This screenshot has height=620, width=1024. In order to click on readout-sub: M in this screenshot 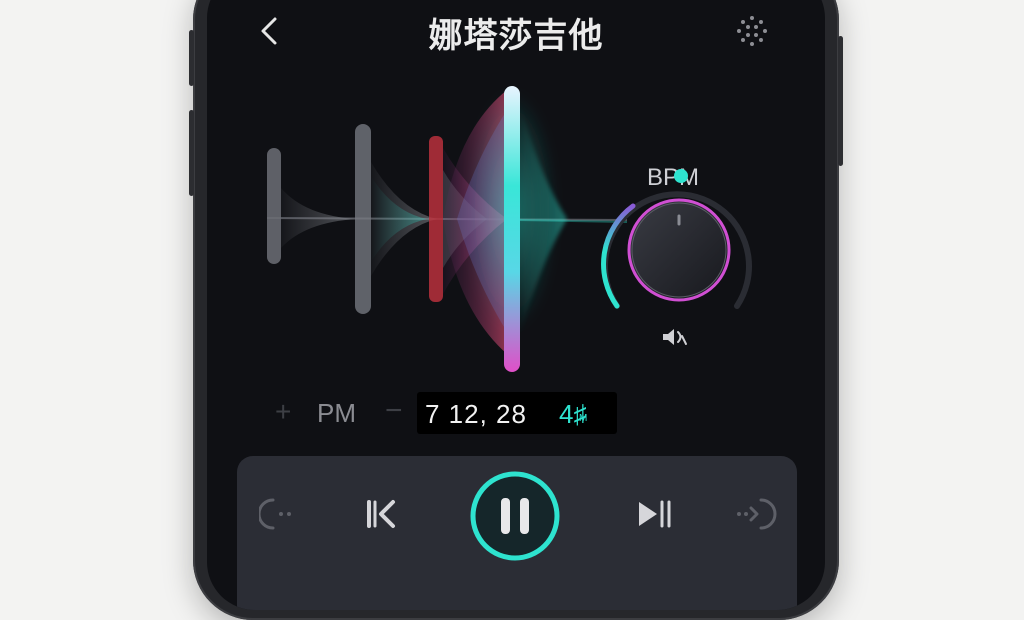, I will do `click(583, 418)`.